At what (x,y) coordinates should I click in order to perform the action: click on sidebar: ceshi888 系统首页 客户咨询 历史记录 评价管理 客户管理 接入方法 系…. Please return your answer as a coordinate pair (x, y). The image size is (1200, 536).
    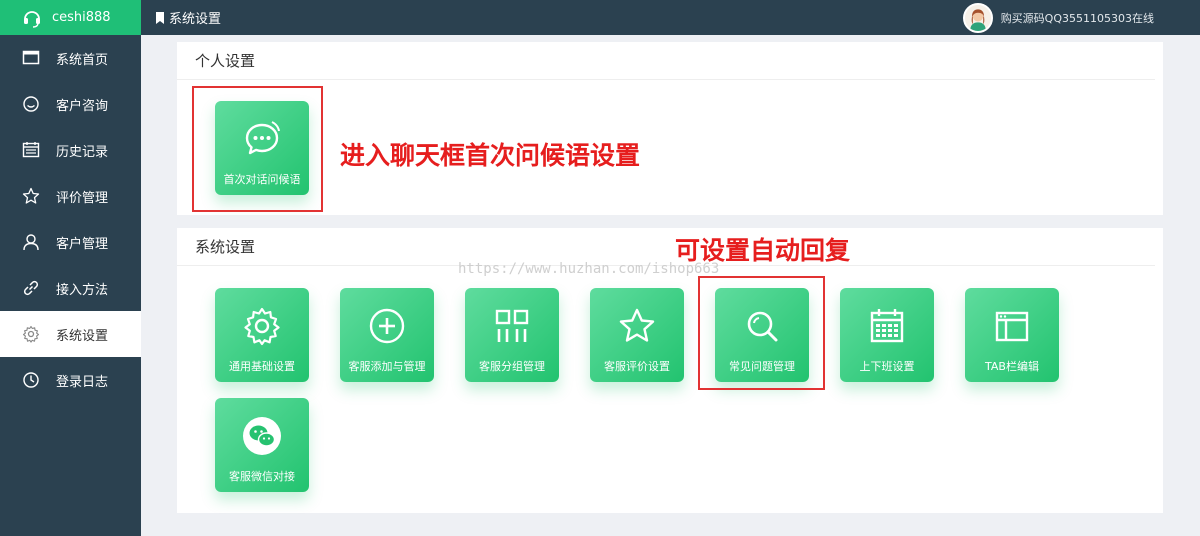
    Looking at the image, I should click on (70, 268).